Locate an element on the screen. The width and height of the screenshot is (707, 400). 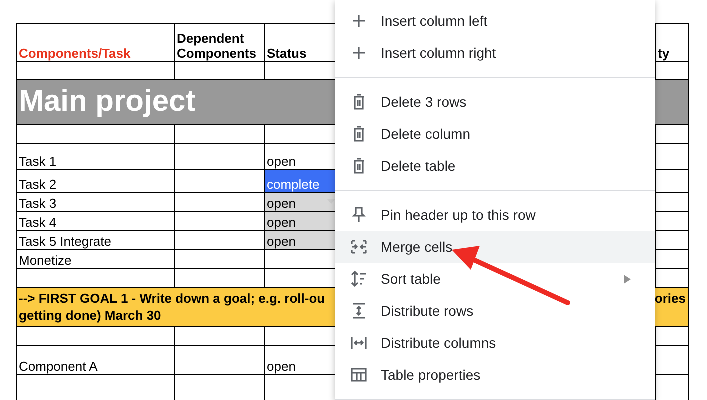
task-name: Task 1 is located at coordinates (38, 161).